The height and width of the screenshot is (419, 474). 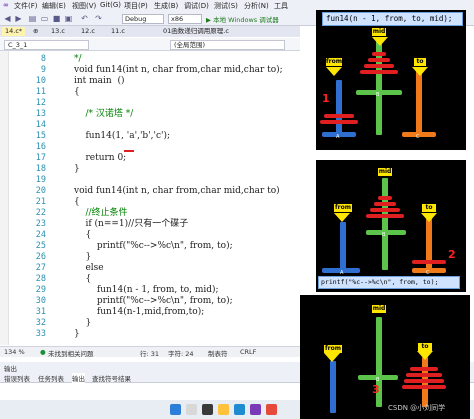 I want to click on peg-a-label: A, so click(x=338, y=137).